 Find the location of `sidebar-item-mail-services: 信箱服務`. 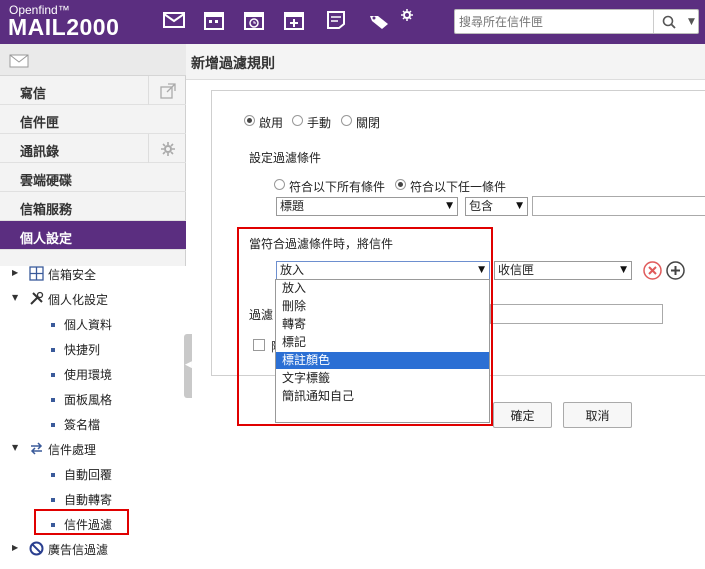

sidebar-item-mail-services: 信箱服務 is located at coordinates (93, 206).